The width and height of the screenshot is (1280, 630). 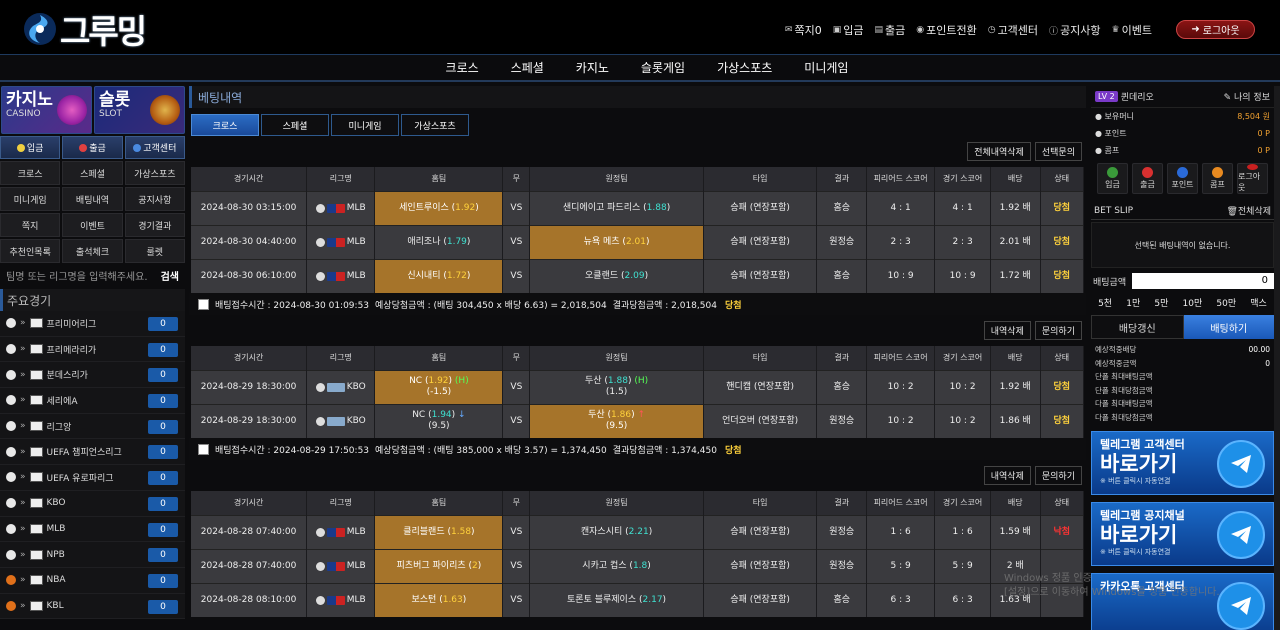 What do you see at coordinates (439, 420) in the screenshot?
I see `home-team-cell: NC (1.94) ↓ (9.5)` at bounding box center [439, 420].